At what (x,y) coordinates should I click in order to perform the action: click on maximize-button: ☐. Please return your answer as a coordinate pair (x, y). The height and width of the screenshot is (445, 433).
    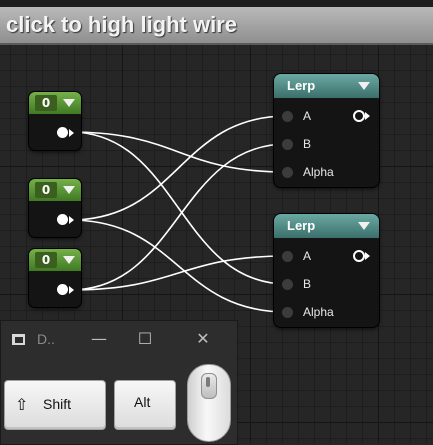
    Looking at the image, I should click on (145, 339).